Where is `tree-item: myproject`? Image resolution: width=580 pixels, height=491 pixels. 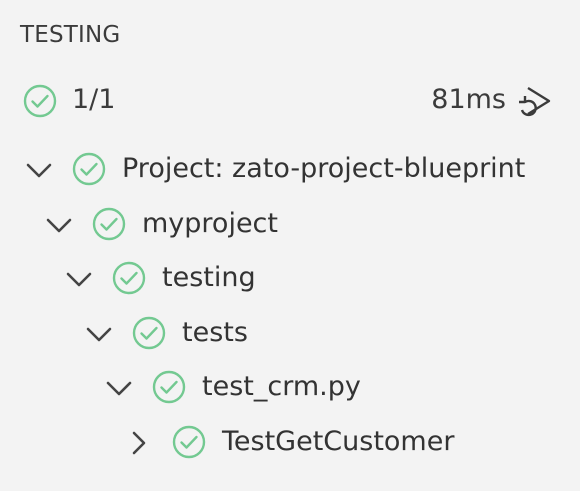
tree-item: myproject is located at coordinates (313, 225).